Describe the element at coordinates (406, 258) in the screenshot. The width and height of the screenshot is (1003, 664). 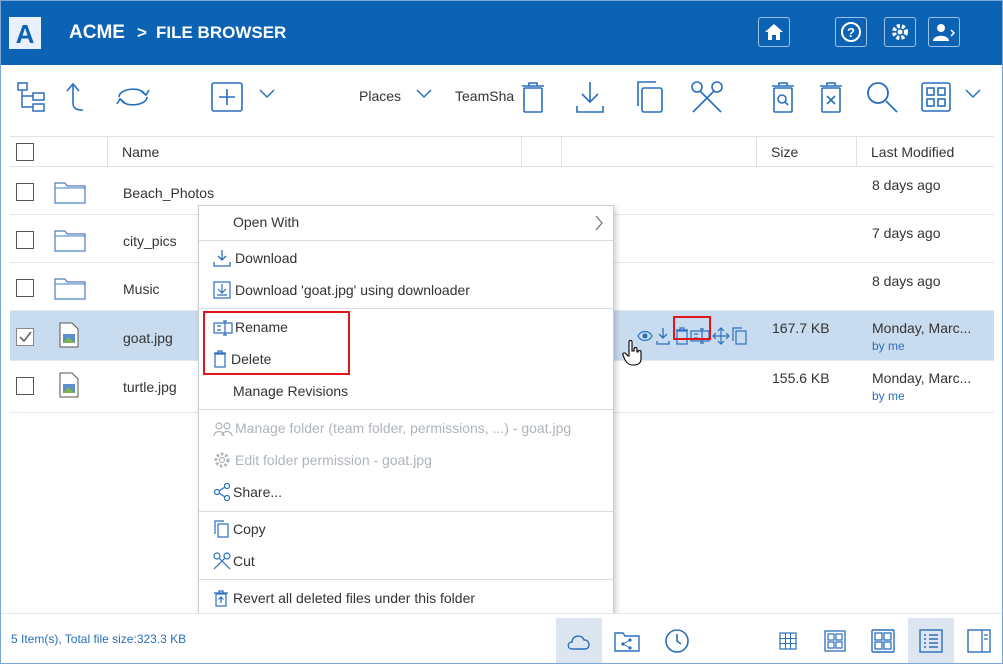
I see `menu-download: Download` at that location.